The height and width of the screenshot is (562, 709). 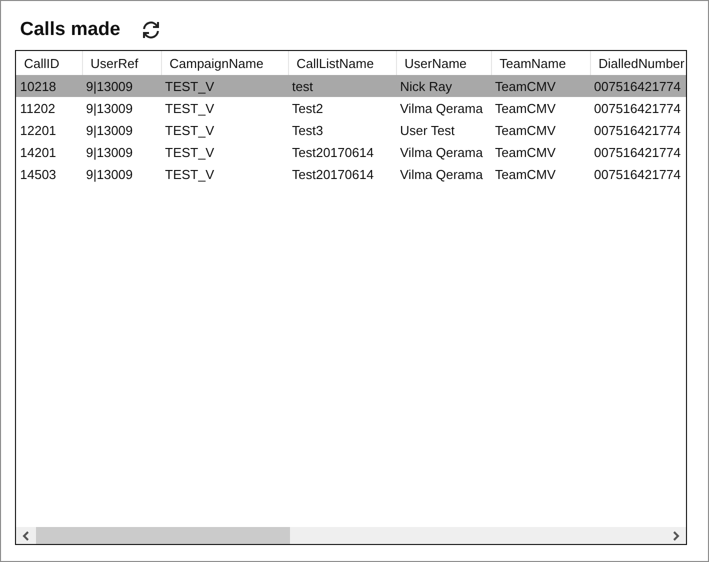 I want to click on table-cell-text: User Test, so click(x=427, y=131).